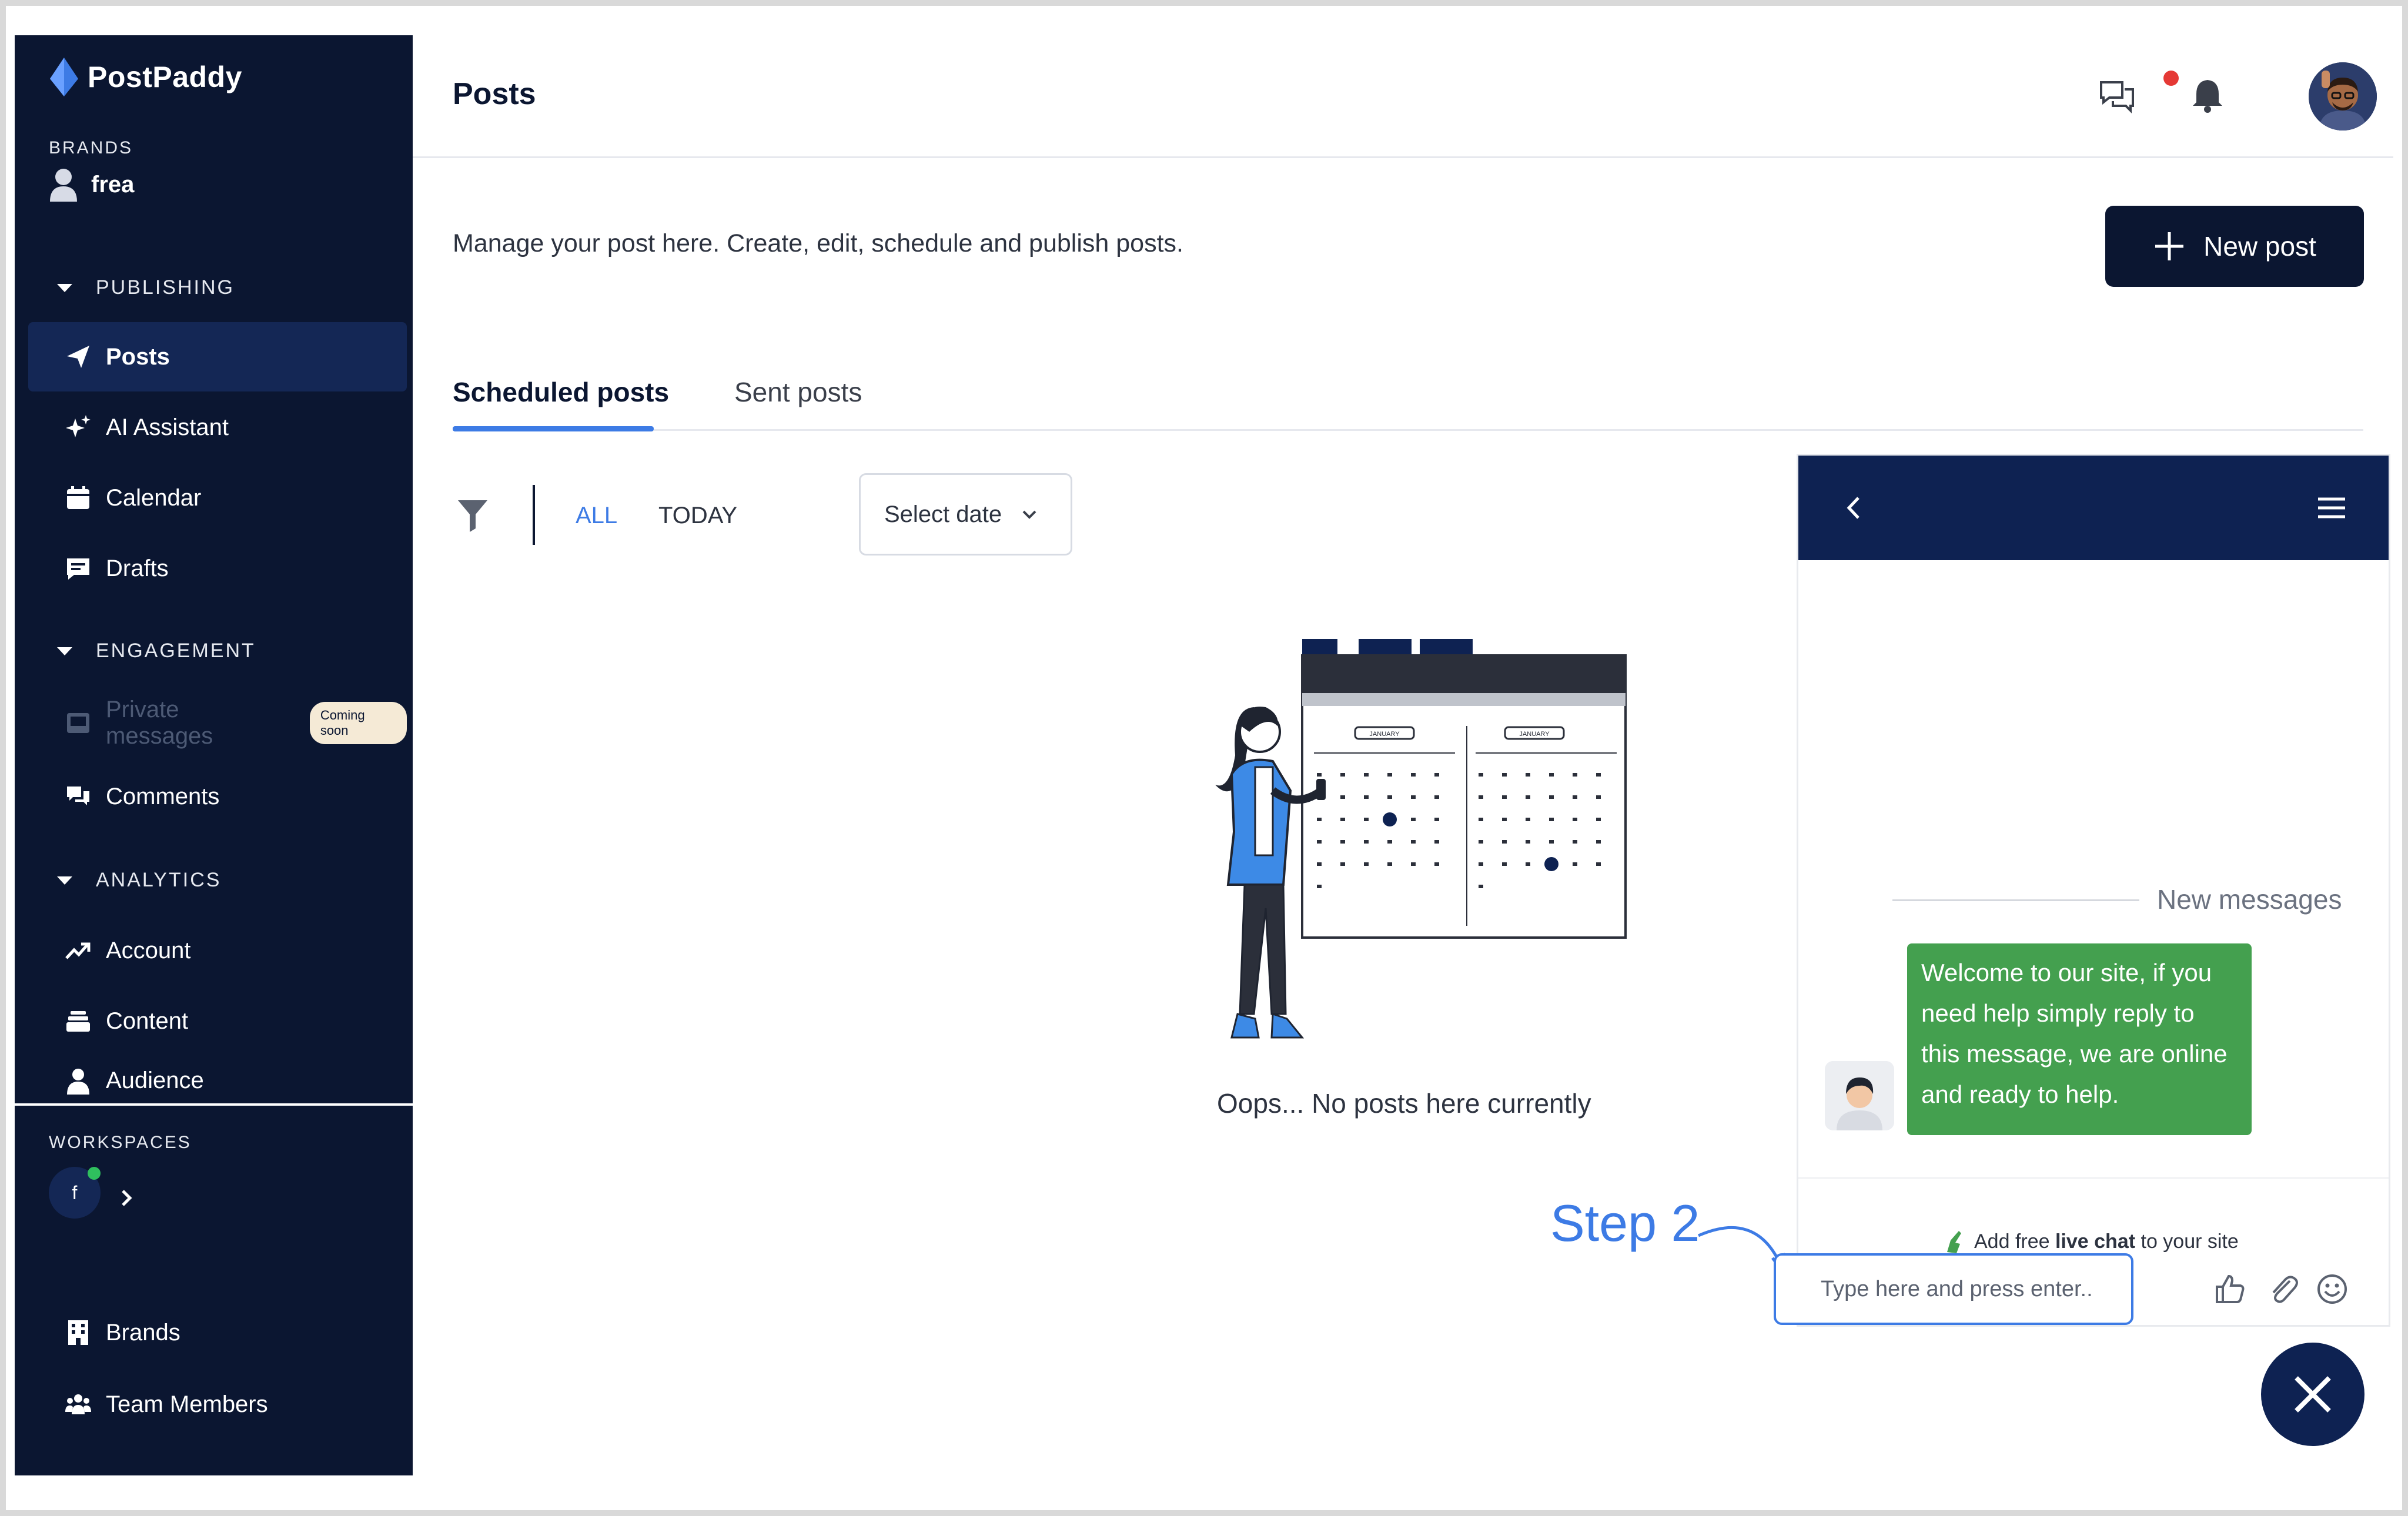  I want to click on tab-scheduled-posts: Scheduled posts, so click(561, 392).